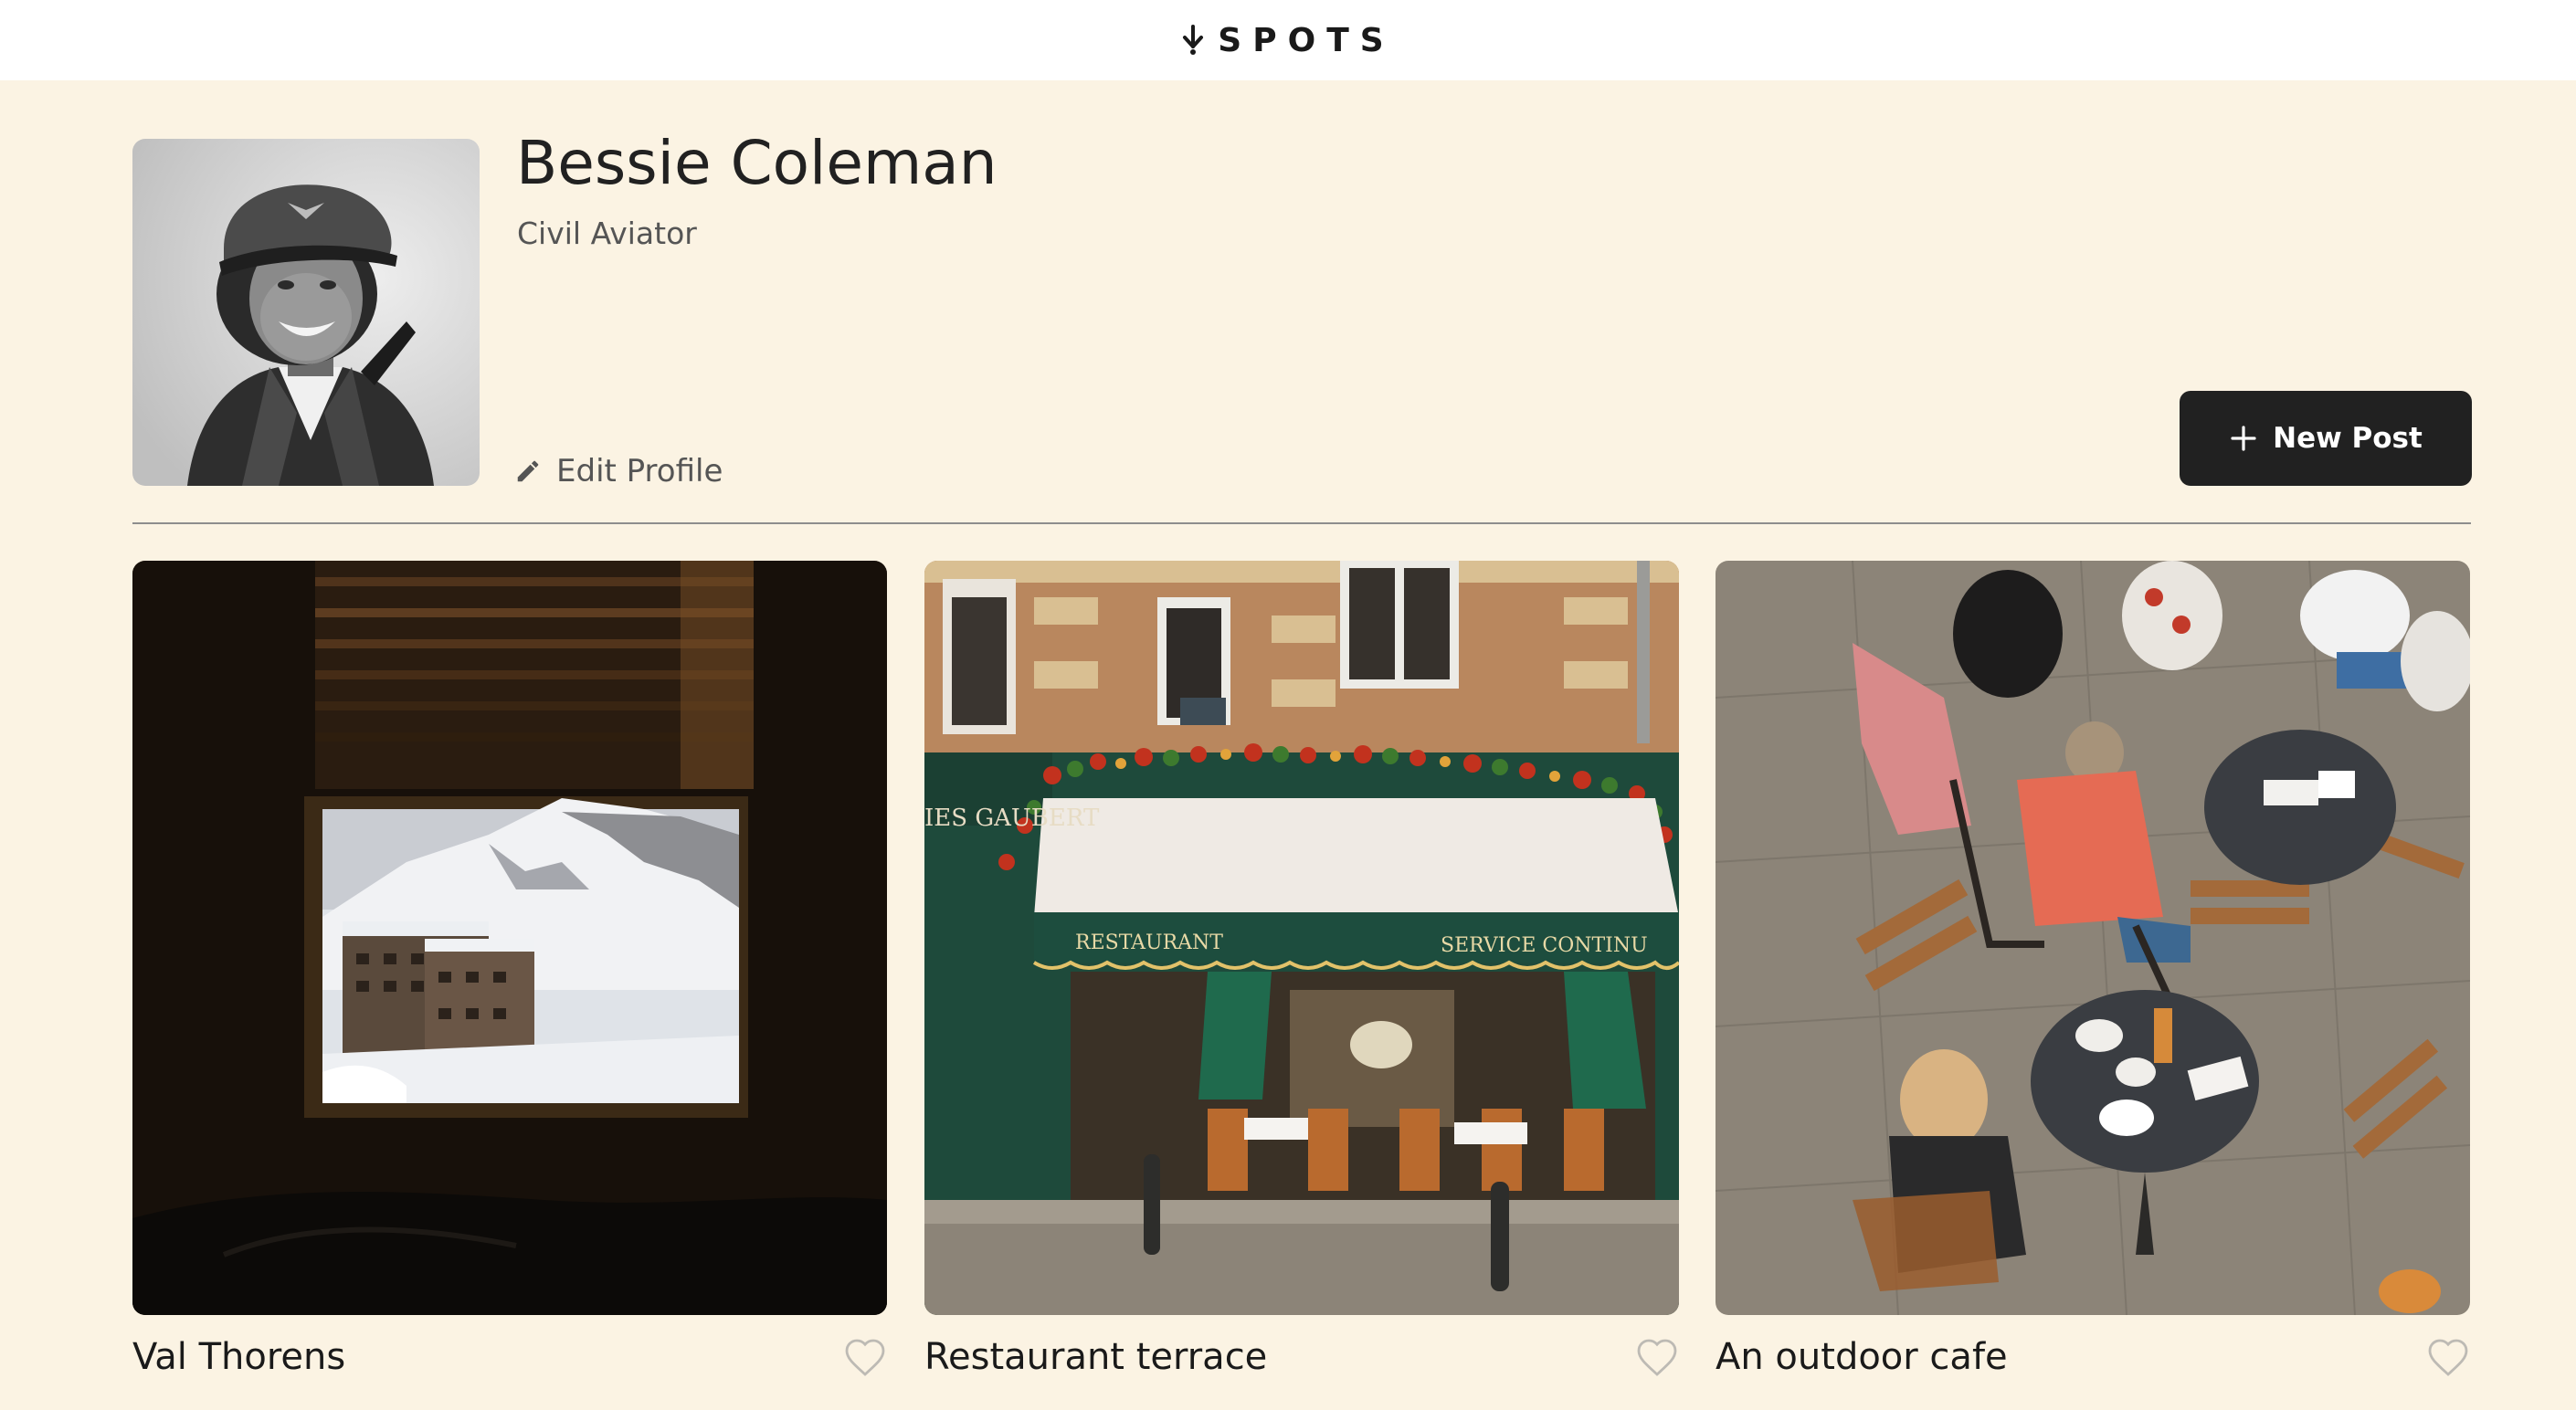  I want to click on top-header: SPOTS, so click(1288, 40).